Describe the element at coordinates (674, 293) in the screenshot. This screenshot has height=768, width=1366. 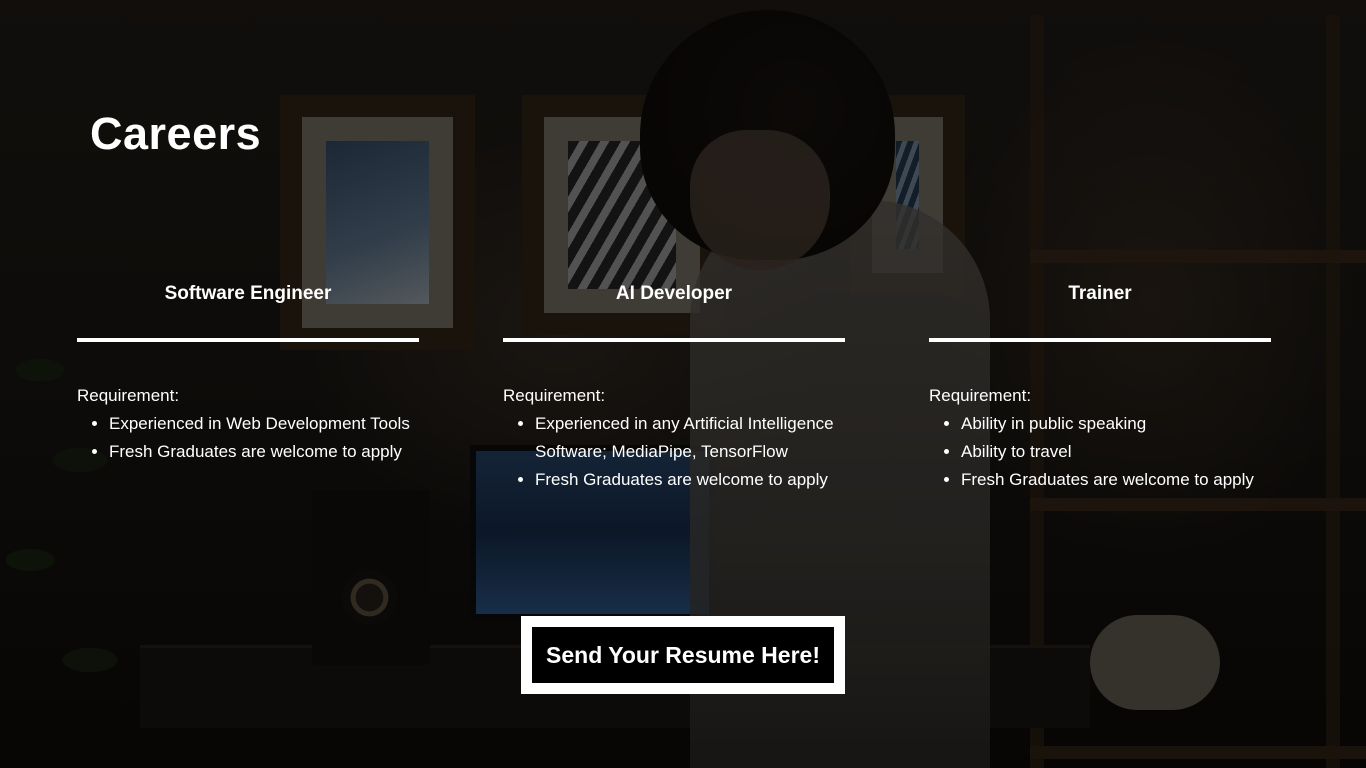
I see `job-title: AI Developer` at that location.